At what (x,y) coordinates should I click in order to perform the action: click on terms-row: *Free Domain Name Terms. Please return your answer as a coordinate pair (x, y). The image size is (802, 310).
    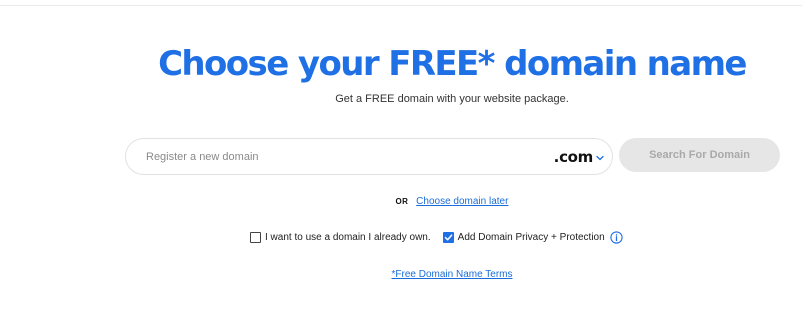
    Looking at the image, I should click on (401, 274).